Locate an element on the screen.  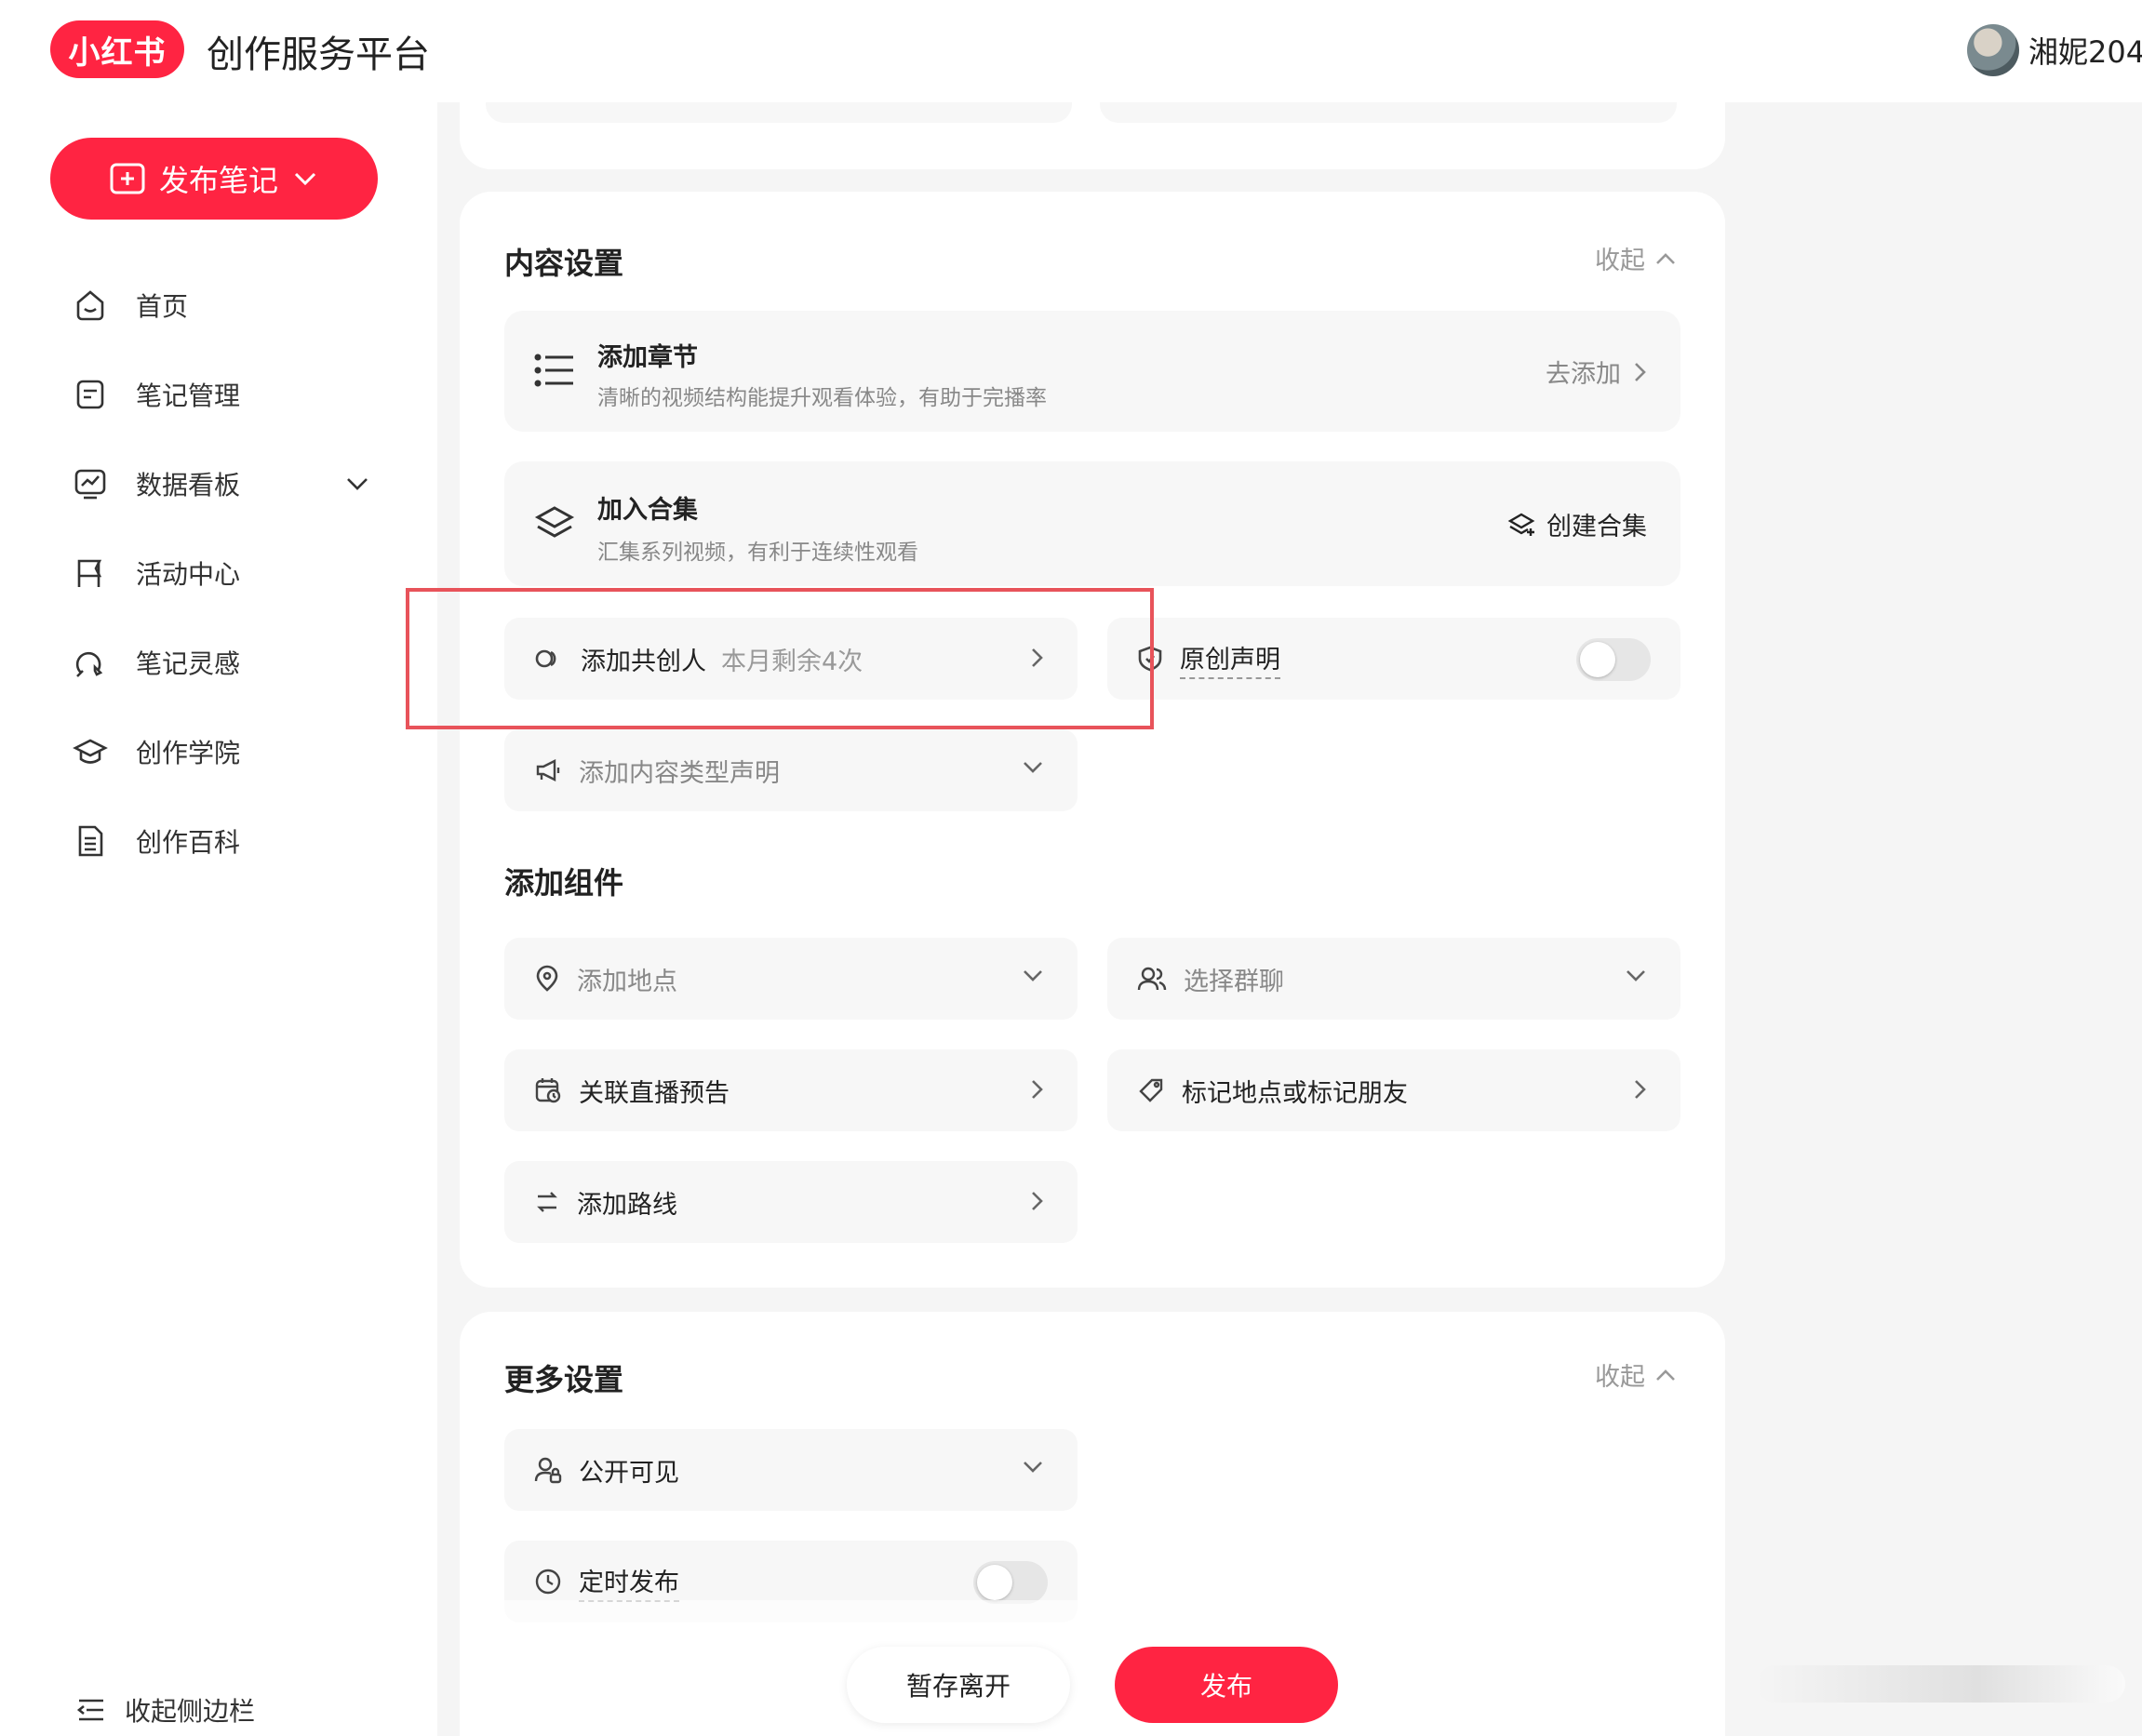
join-collection-title: 加入合集 is located at coordinates (647, 511).